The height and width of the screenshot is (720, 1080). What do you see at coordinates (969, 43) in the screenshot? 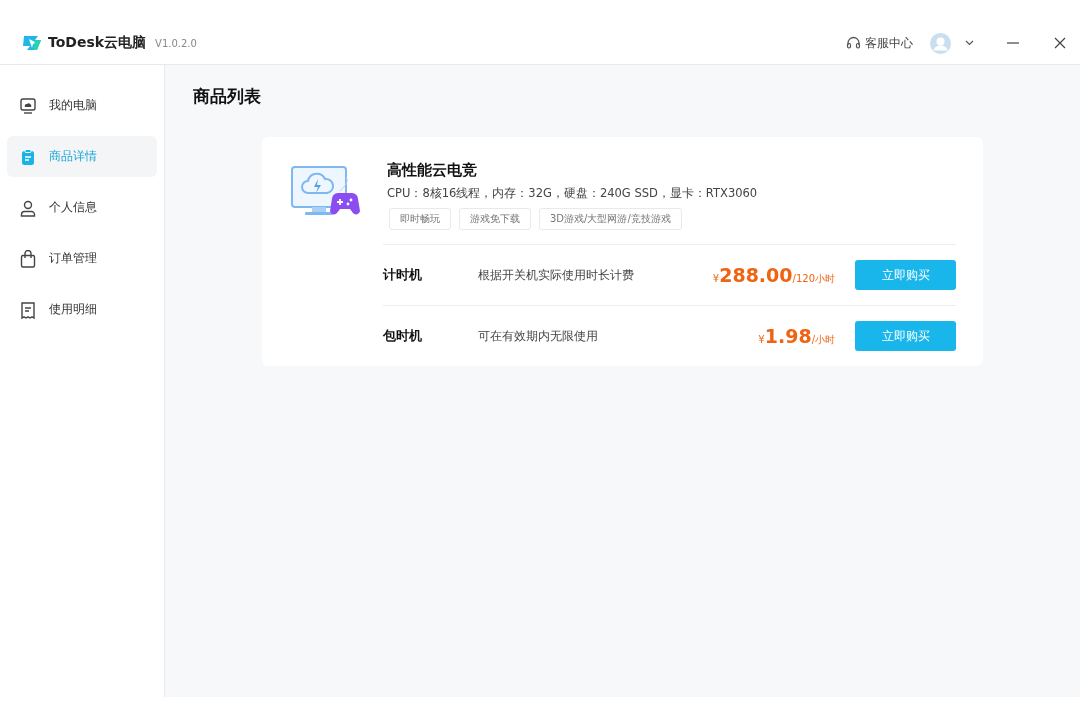
I see `dropdown-caret-icon` at bounding box center [969, 43].